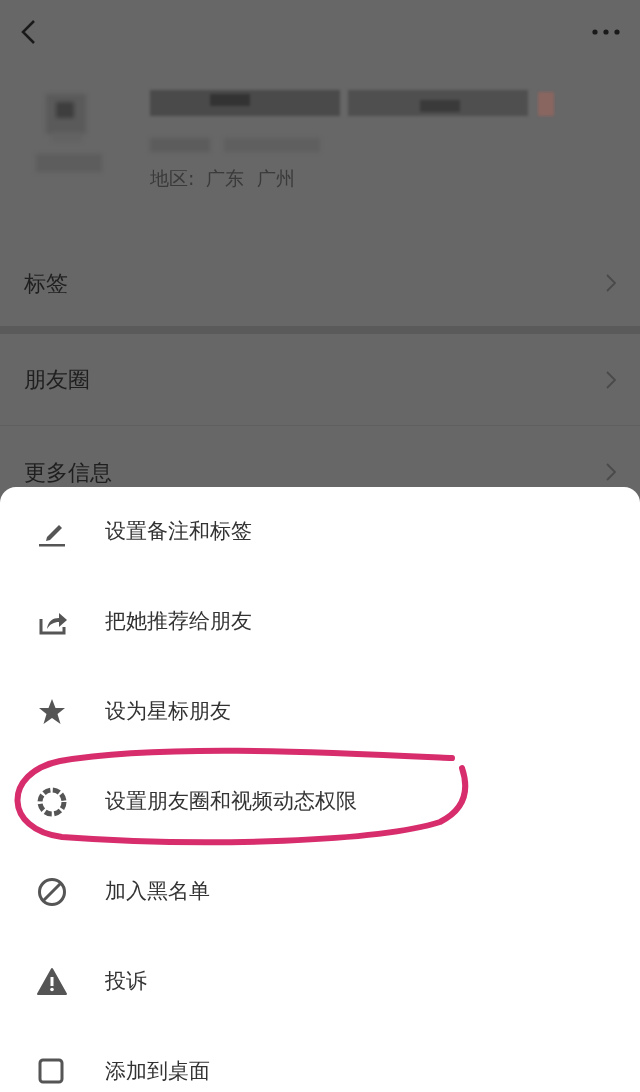 Image resolution: width=640 pixels, height=1092 pixels. I want to click on aperture-icon, so click(52, 802).